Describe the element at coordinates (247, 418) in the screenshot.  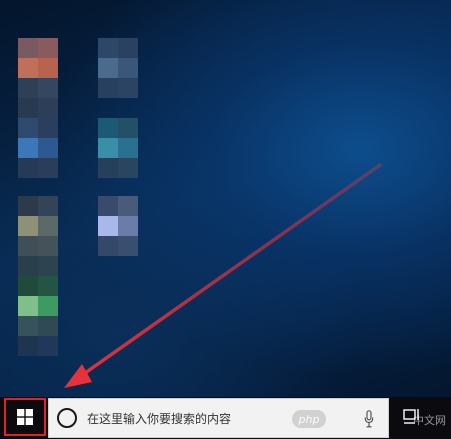
I see `search-box: 在这里输入你要搜索的内容 php 中文网` at that location.